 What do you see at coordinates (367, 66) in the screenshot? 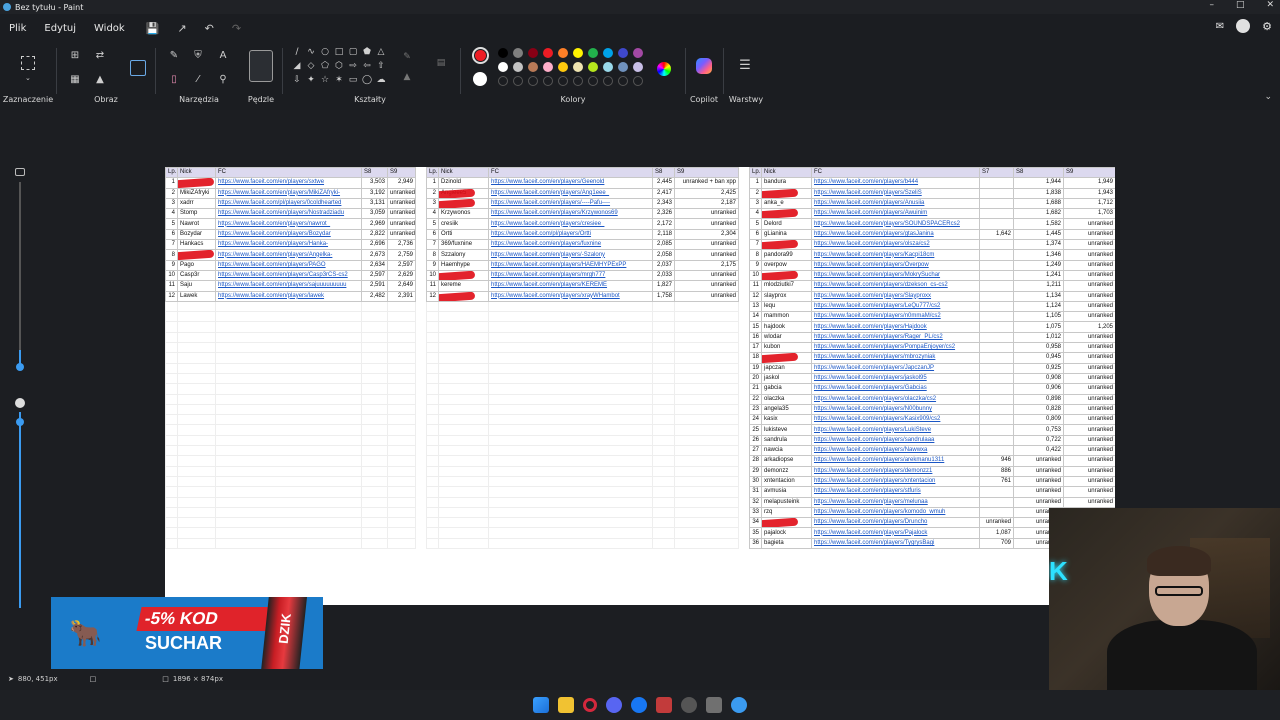
I see `arrow-left-shape-icon: ⇦` at bounding box center [367, 66].